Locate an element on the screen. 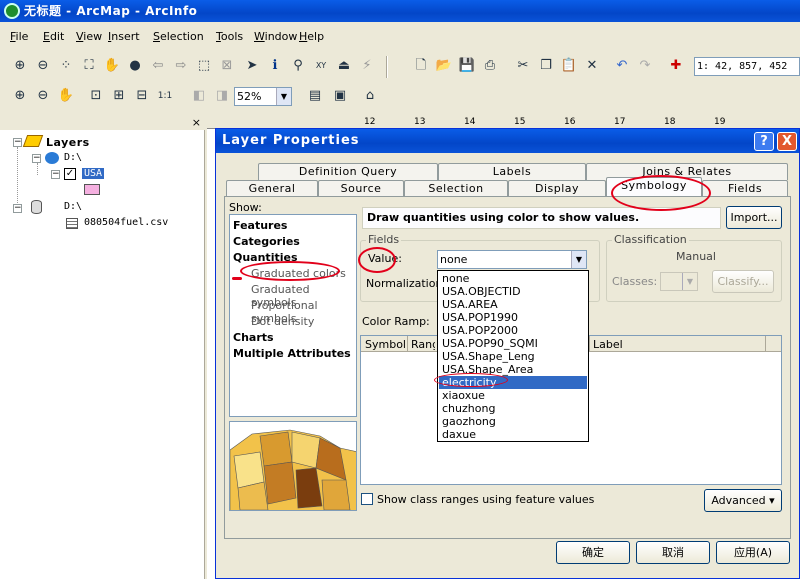 Image resolution: width=800 pixels, height=579 pixels. measure-icon: ⏏ is located at coordinates (344, 66).